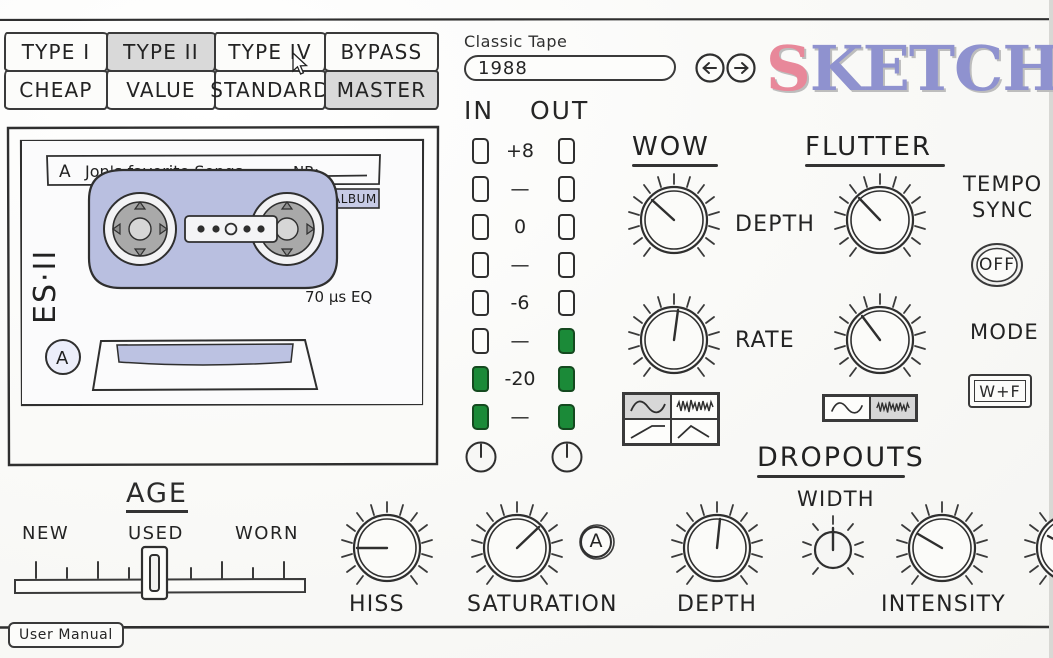 This screenshot has width=1053, height=658. What do you see at coordinates (381, 52) in the screenshot?
I see `tape-type-button-bypass: BYPASS` at bounding box center [381, 52].